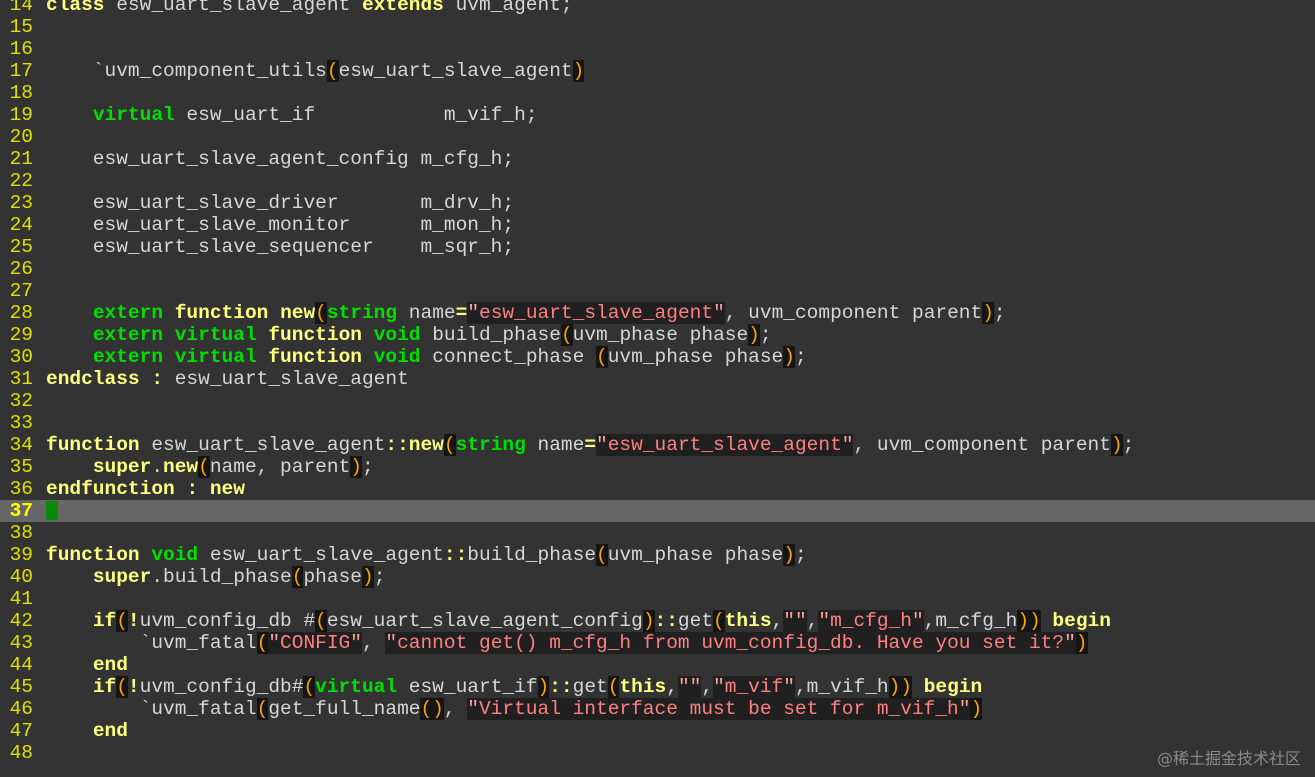 This screenshot has height=777, width=1315. Describe the element at coordinates (657, 665) in the screenshot. I see `code-line: 44 end` at that location.